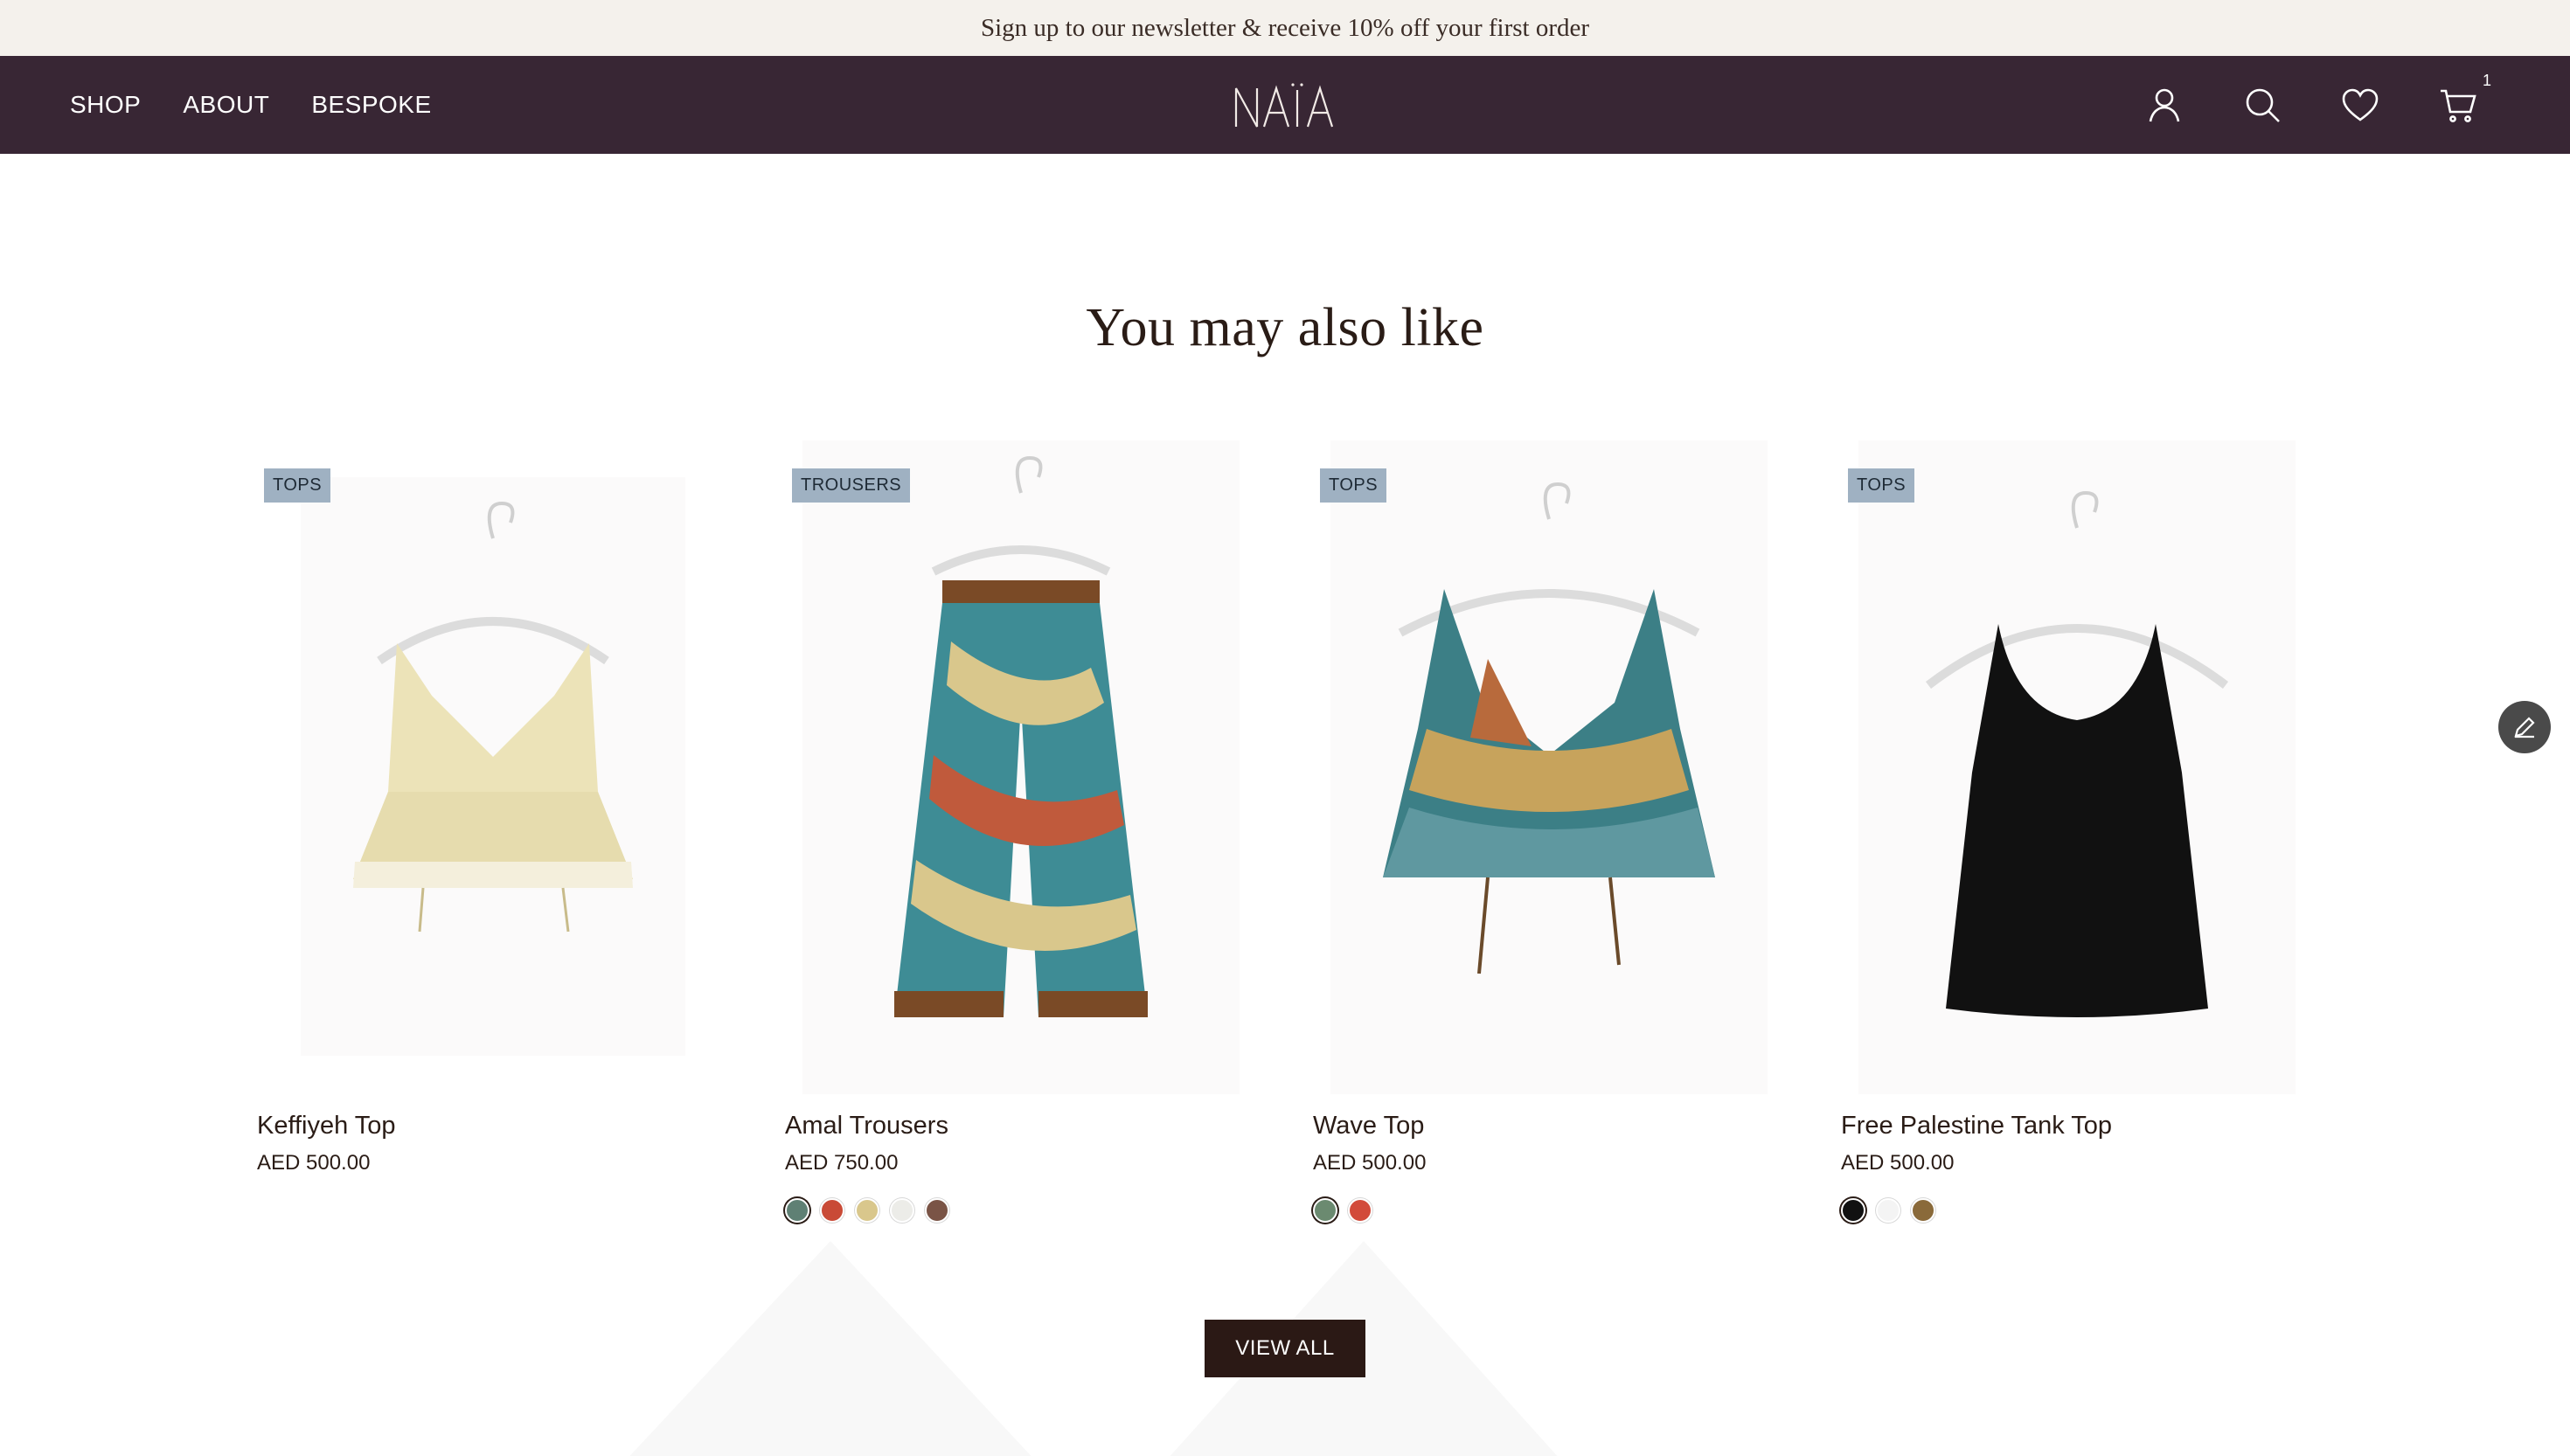  What do you see at coordinates (1285, 1348) in the screenshot?
I see `view-all-button: VIEW ALL` at bounding box center [1285, 1348].